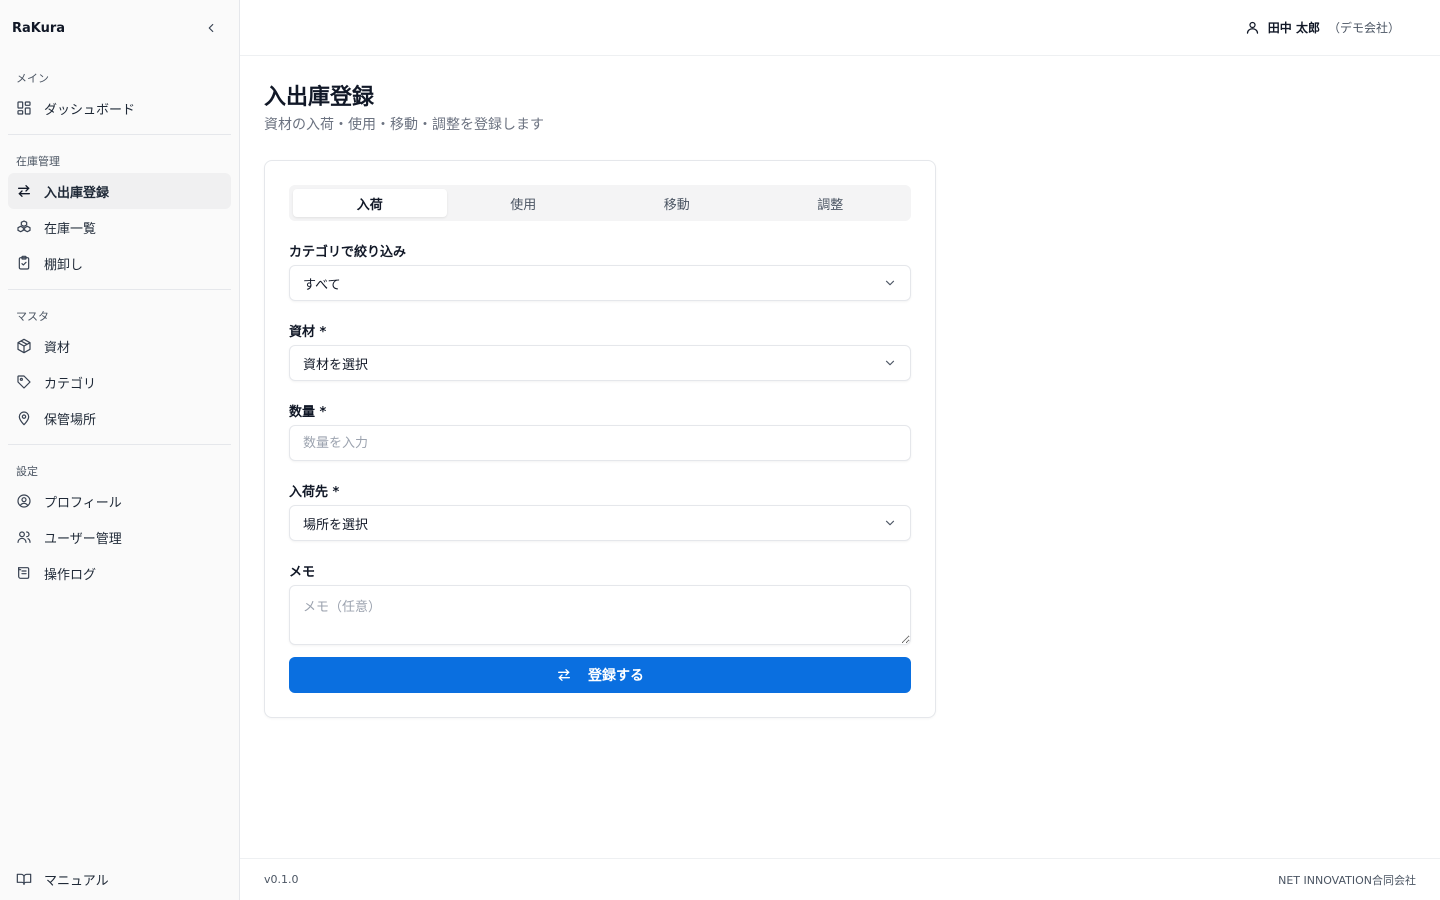 The width and height of the screenshot is (1440, 900). Describe the element at coordinates (370, 203) in the screenshot. I see `tab-receive: 入荷` at that location.